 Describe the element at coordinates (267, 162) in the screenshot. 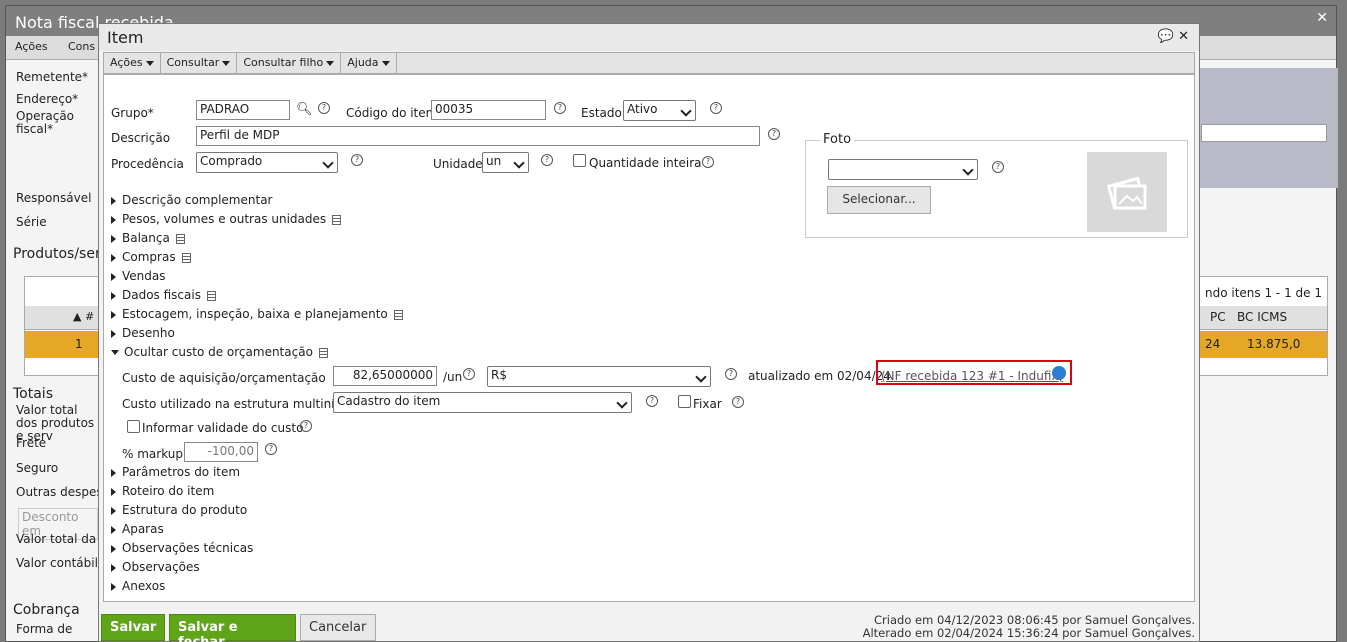

I see `procedencia-select: Comprado` at that location.